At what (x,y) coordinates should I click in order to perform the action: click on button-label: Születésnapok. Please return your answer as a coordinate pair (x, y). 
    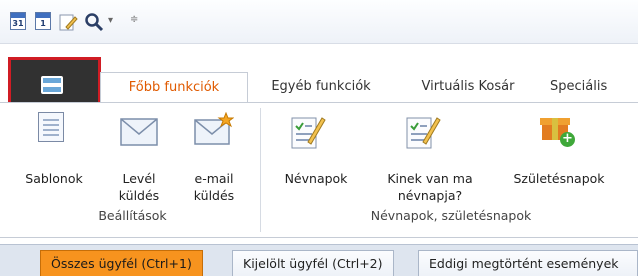
    Looking at the image, I should click on (559, 178).